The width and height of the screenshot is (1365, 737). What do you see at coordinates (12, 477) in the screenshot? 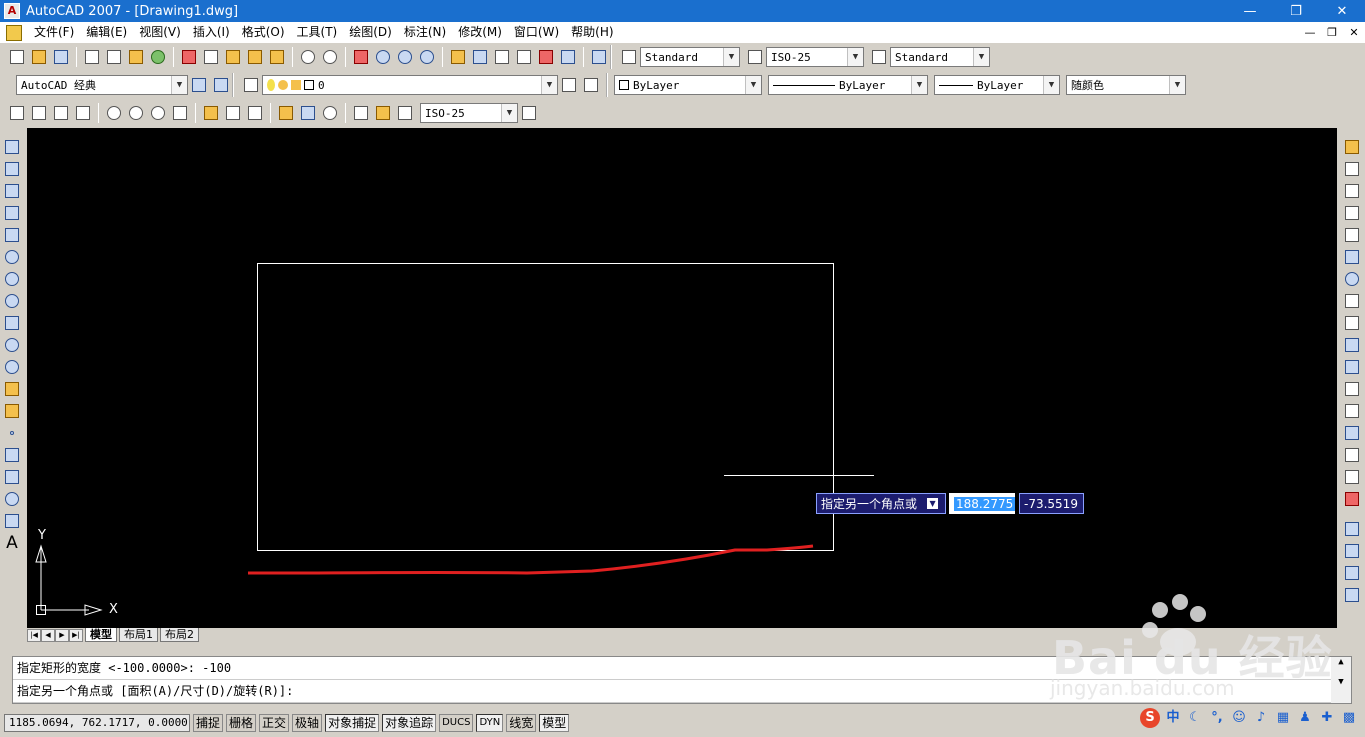
I see `gradient-tool` at bounding box center [12, 477].